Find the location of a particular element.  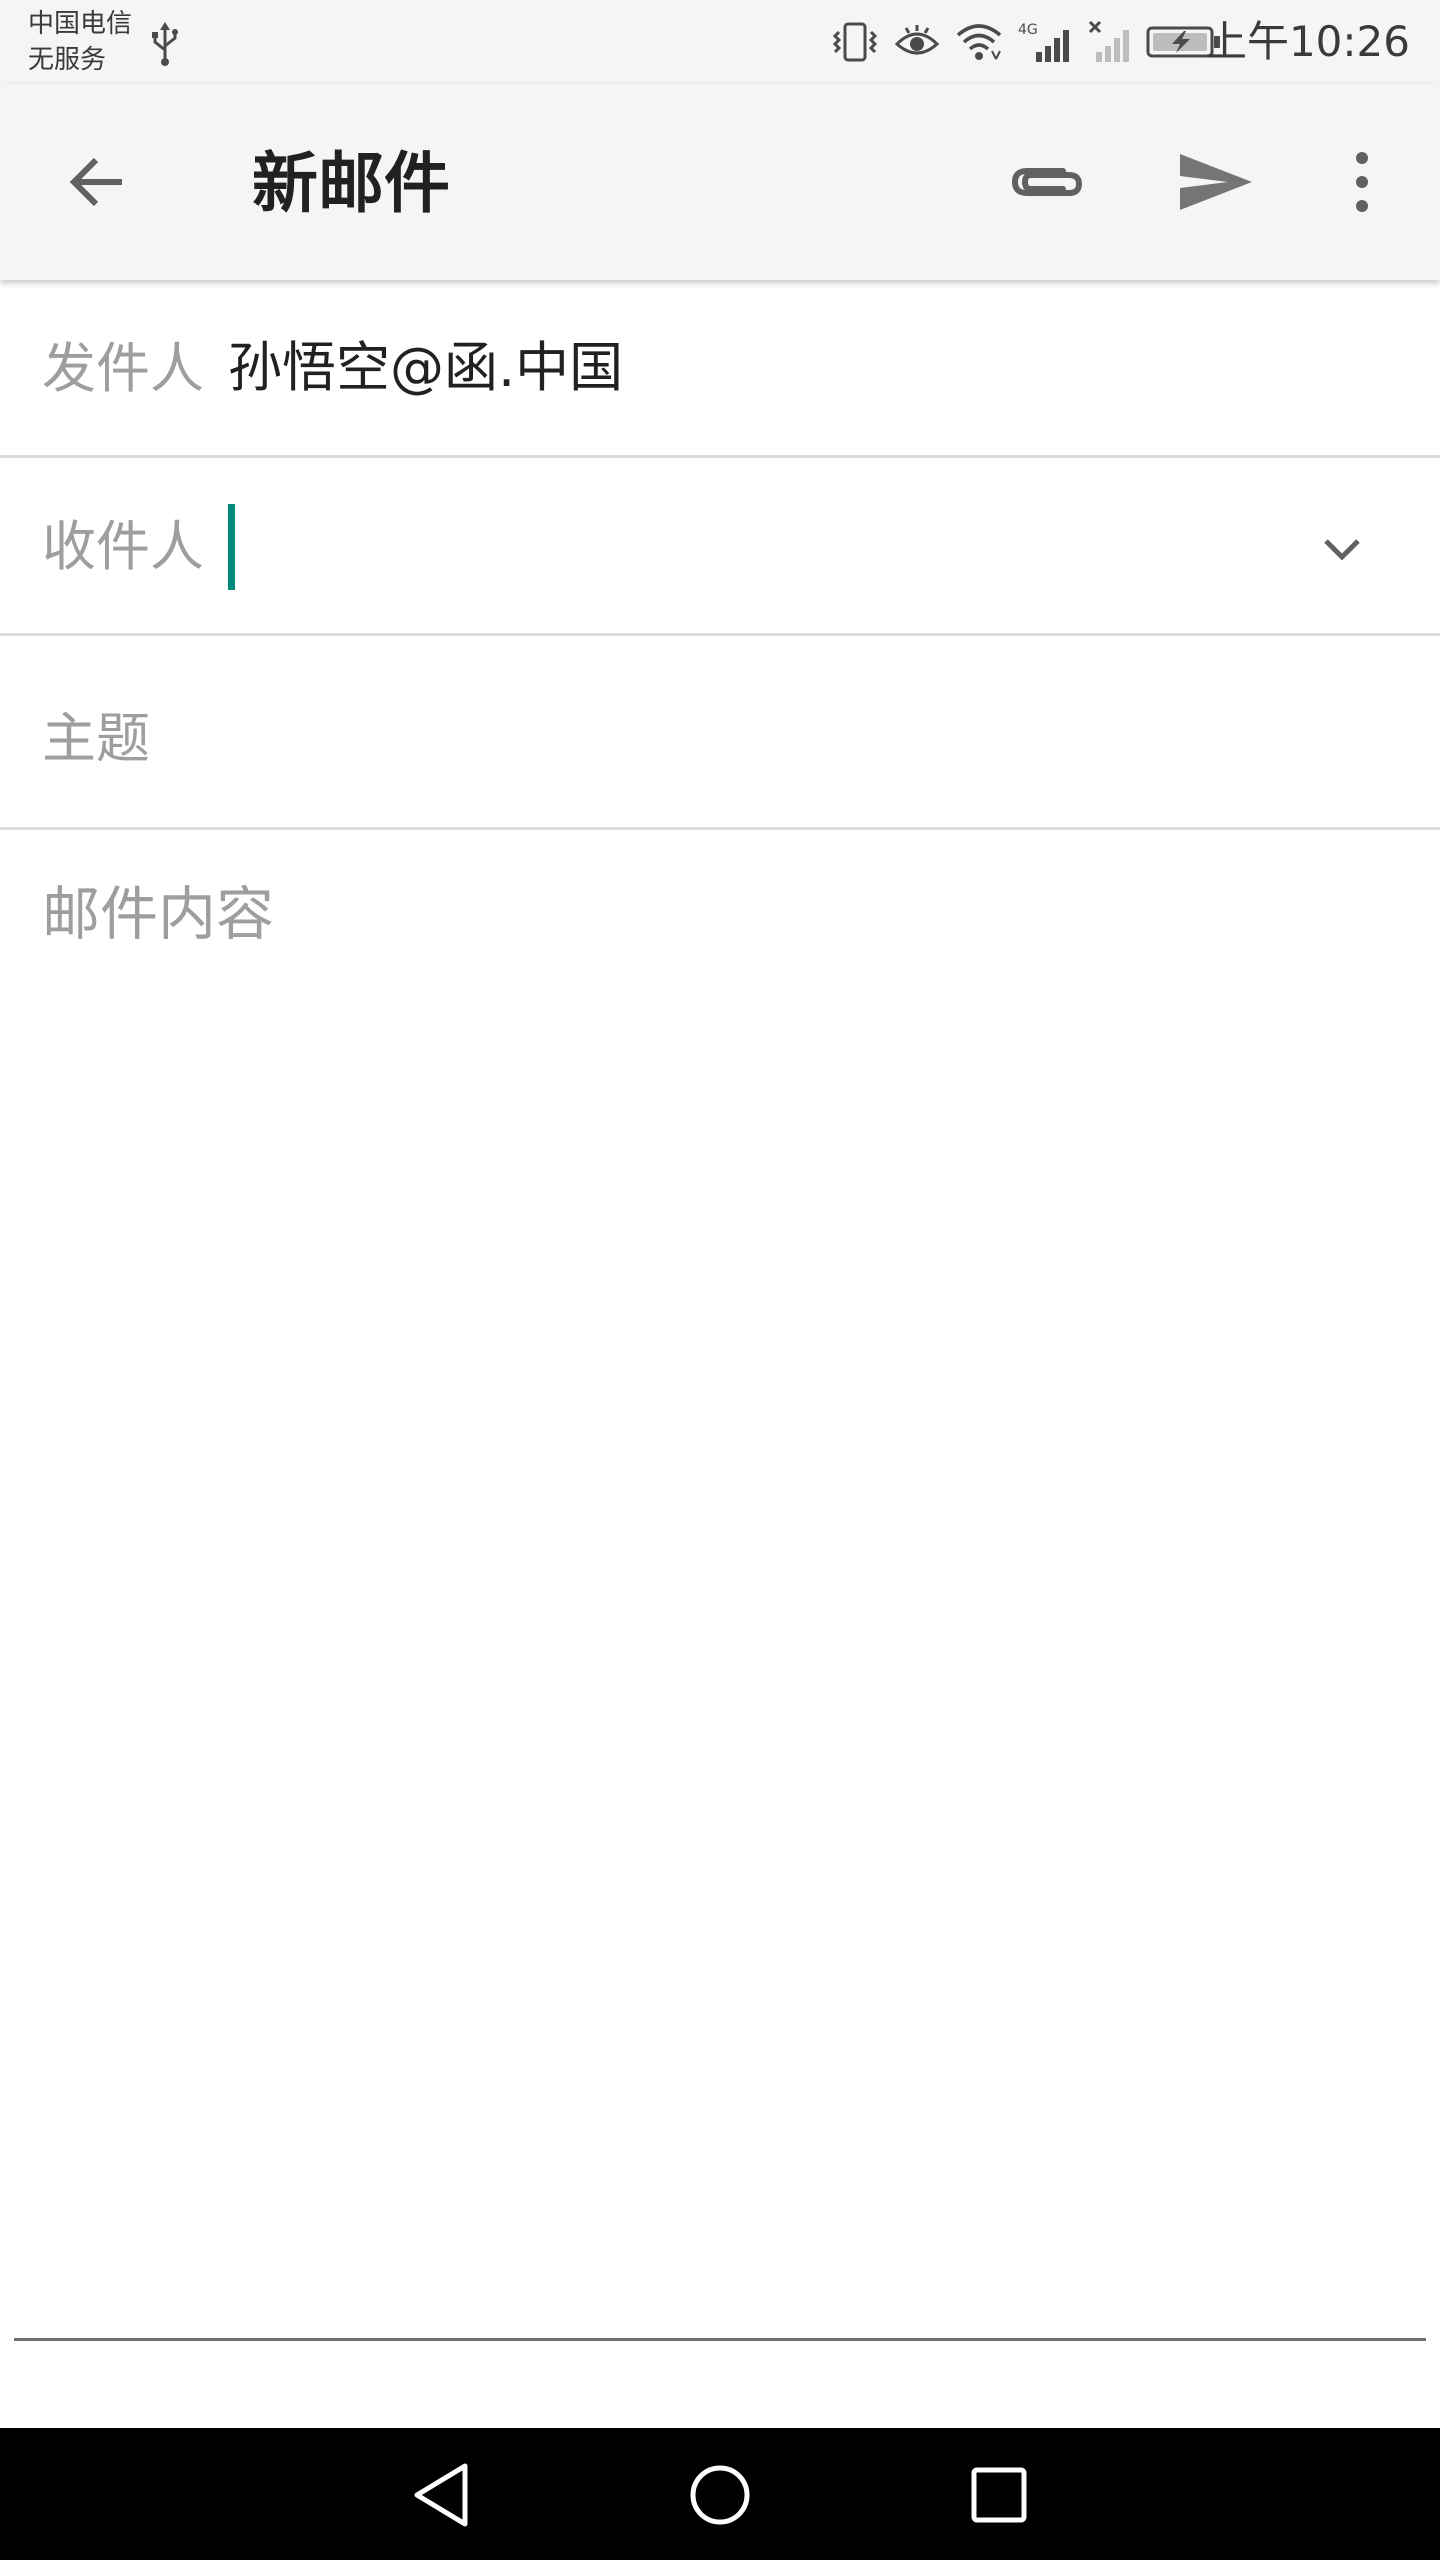

navigation-bar is located at coordinates (720, 2494).